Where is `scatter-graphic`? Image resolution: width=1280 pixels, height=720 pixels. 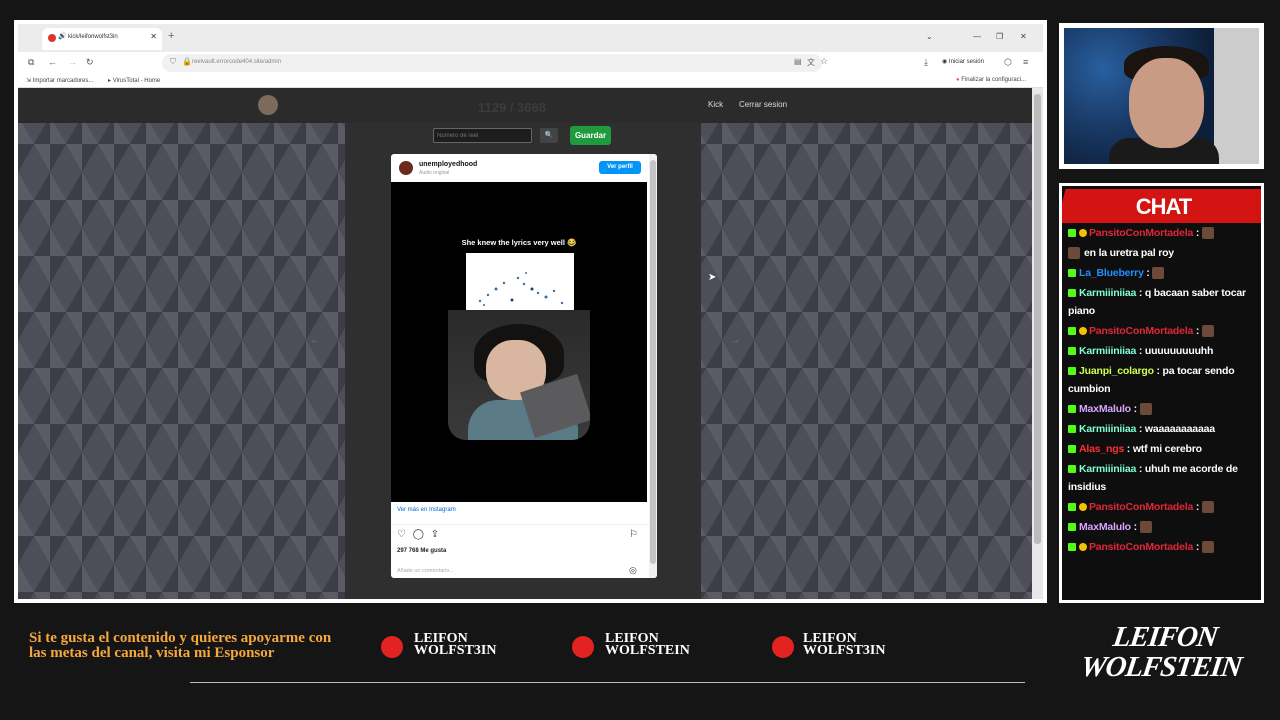 scatter-graphic is located at coordinates (520, 282).